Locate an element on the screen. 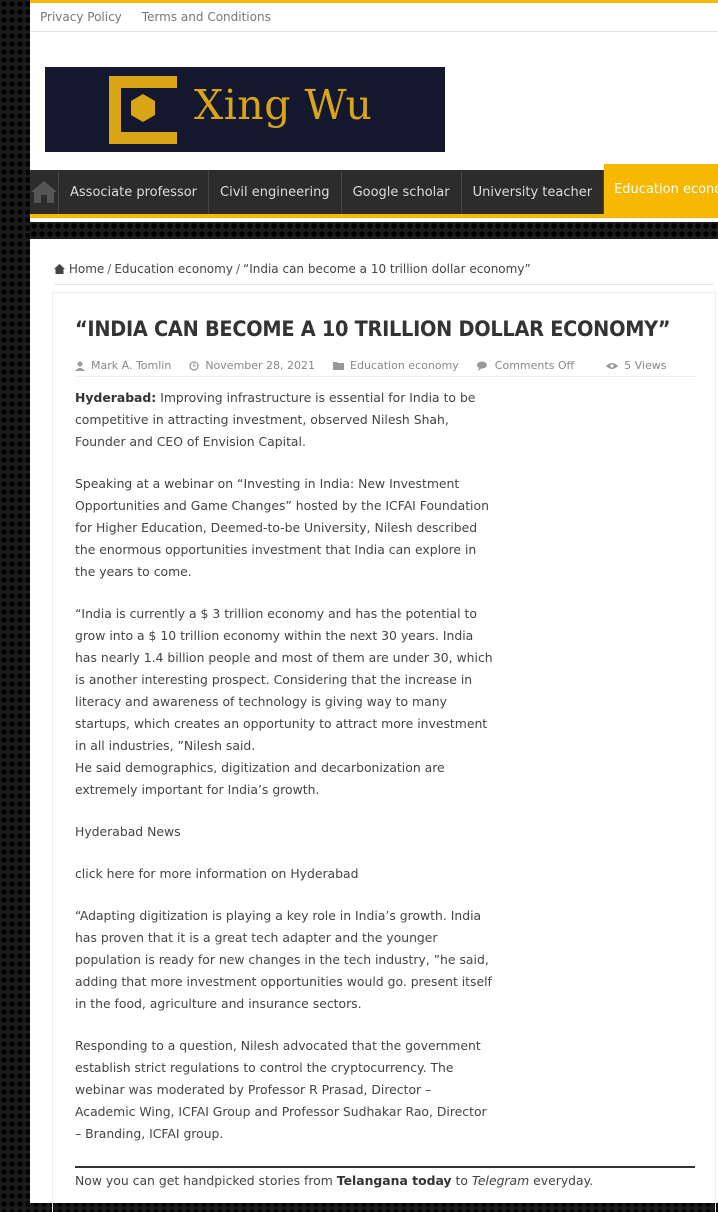 Image resolution: width=718 pixels, height=1212 pixels. top-links-bar: Privacy Policy Terms and Conditions is located at coordinates (374, 16).